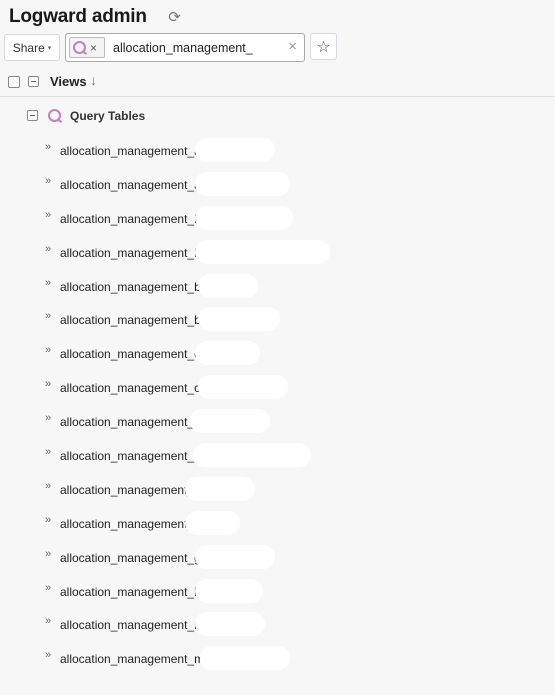 This screenshot has height=695, width=555. What do you see at coordinates (33, 81) in the screenshot?
I see `collapse-all-icon` at bounding box center [33, 81].